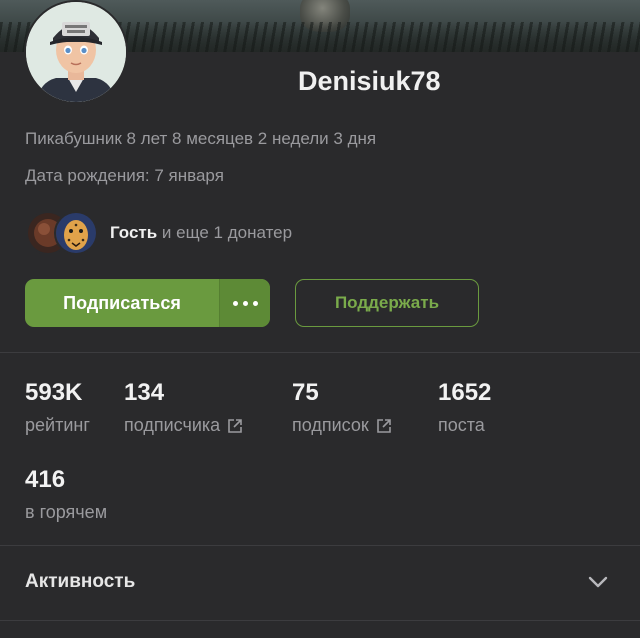 The height and width of the screenshot is (638, 640). I want to click on more-dots-icon, so click(245, 303).